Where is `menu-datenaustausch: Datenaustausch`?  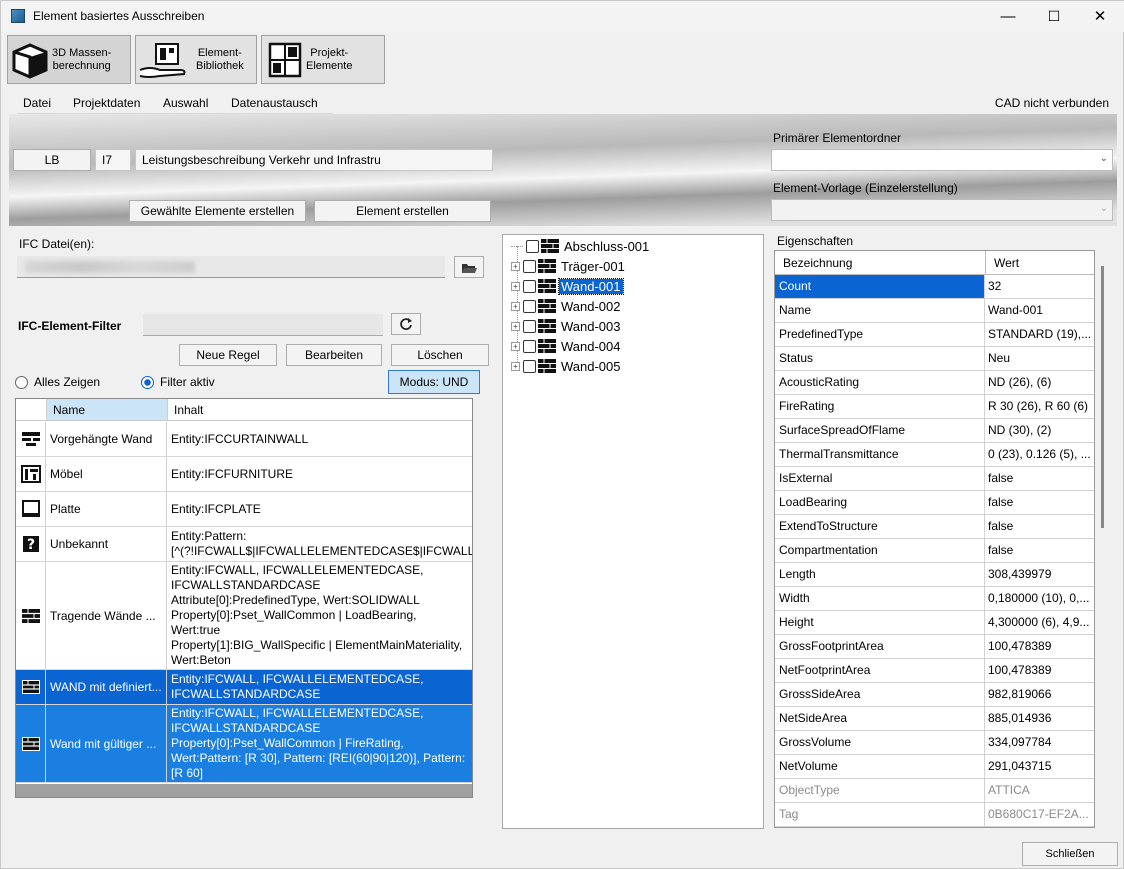
menu-datenaustausch: Datenaustausch is located at coordinates (274, 103).